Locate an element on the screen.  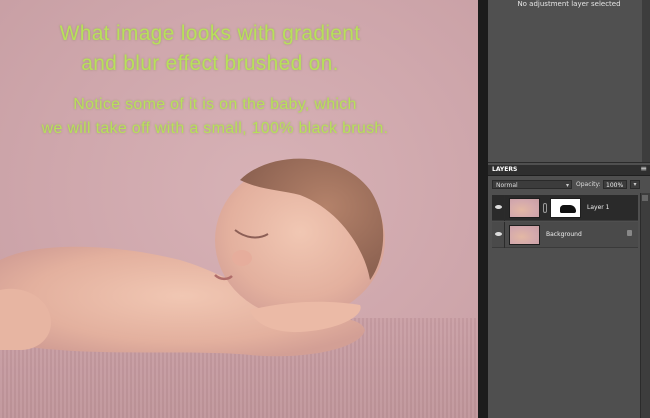
layer-row-layer-1: Layer 1 is located at coordinates (565, 208).